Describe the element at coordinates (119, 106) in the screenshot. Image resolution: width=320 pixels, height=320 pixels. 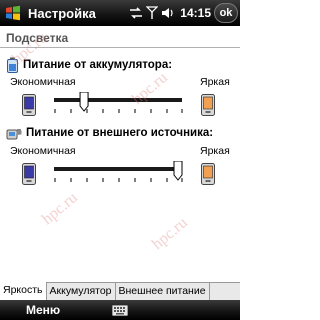
I see `battery-brightness-slider` at that location.